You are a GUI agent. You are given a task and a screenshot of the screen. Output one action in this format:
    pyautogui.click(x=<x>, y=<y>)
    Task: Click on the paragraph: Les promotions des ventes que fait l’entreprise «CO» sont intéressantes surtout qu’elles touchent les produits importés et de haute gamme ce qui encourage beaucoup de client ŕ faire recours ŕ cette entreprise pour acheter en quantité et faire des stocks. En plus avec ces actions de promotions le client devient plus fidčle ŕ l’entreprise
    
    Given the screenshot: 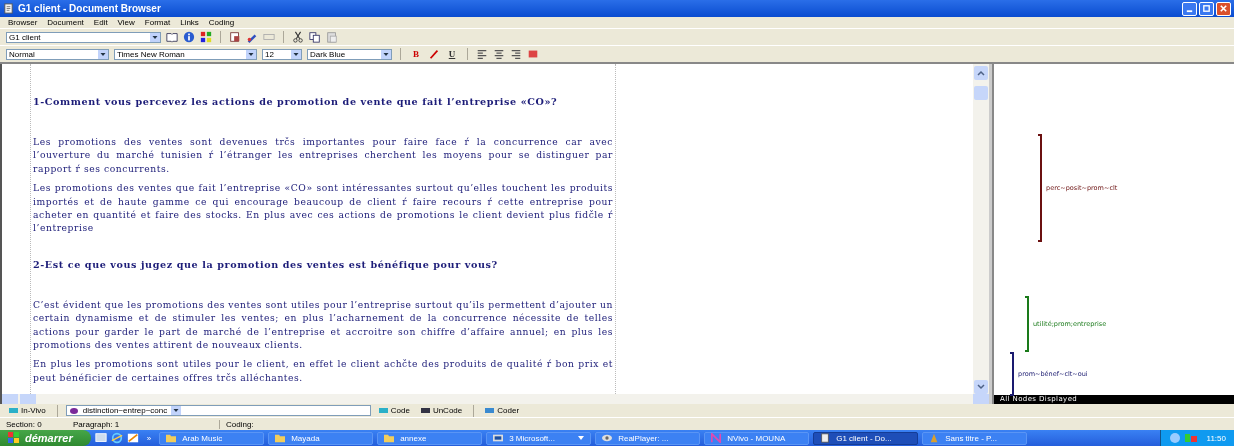 What is the action you would take?
    pyautogui.click(x=323, y=208)
    